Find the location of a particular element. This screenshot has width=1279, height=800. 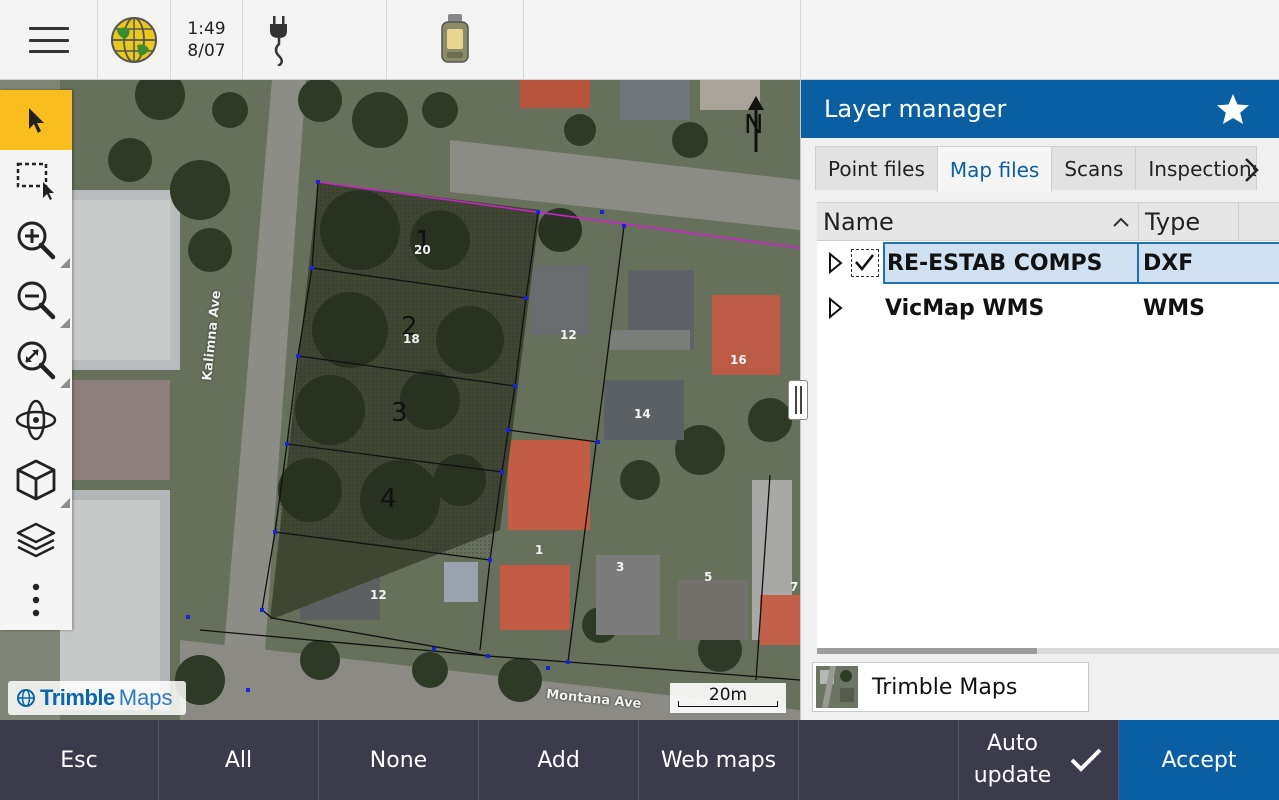

power-status is located at coordinates (315, 40).